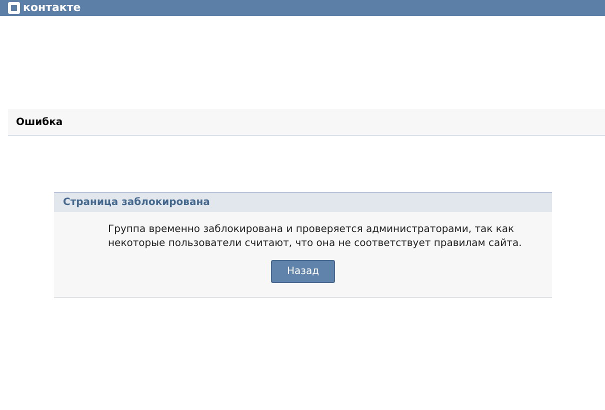 Image resolution: width=605 pixels, height=410 pixels. Describe the element at coordinates (39, 122) in the screenshot. I see `page-title: Ошибка` at that location.